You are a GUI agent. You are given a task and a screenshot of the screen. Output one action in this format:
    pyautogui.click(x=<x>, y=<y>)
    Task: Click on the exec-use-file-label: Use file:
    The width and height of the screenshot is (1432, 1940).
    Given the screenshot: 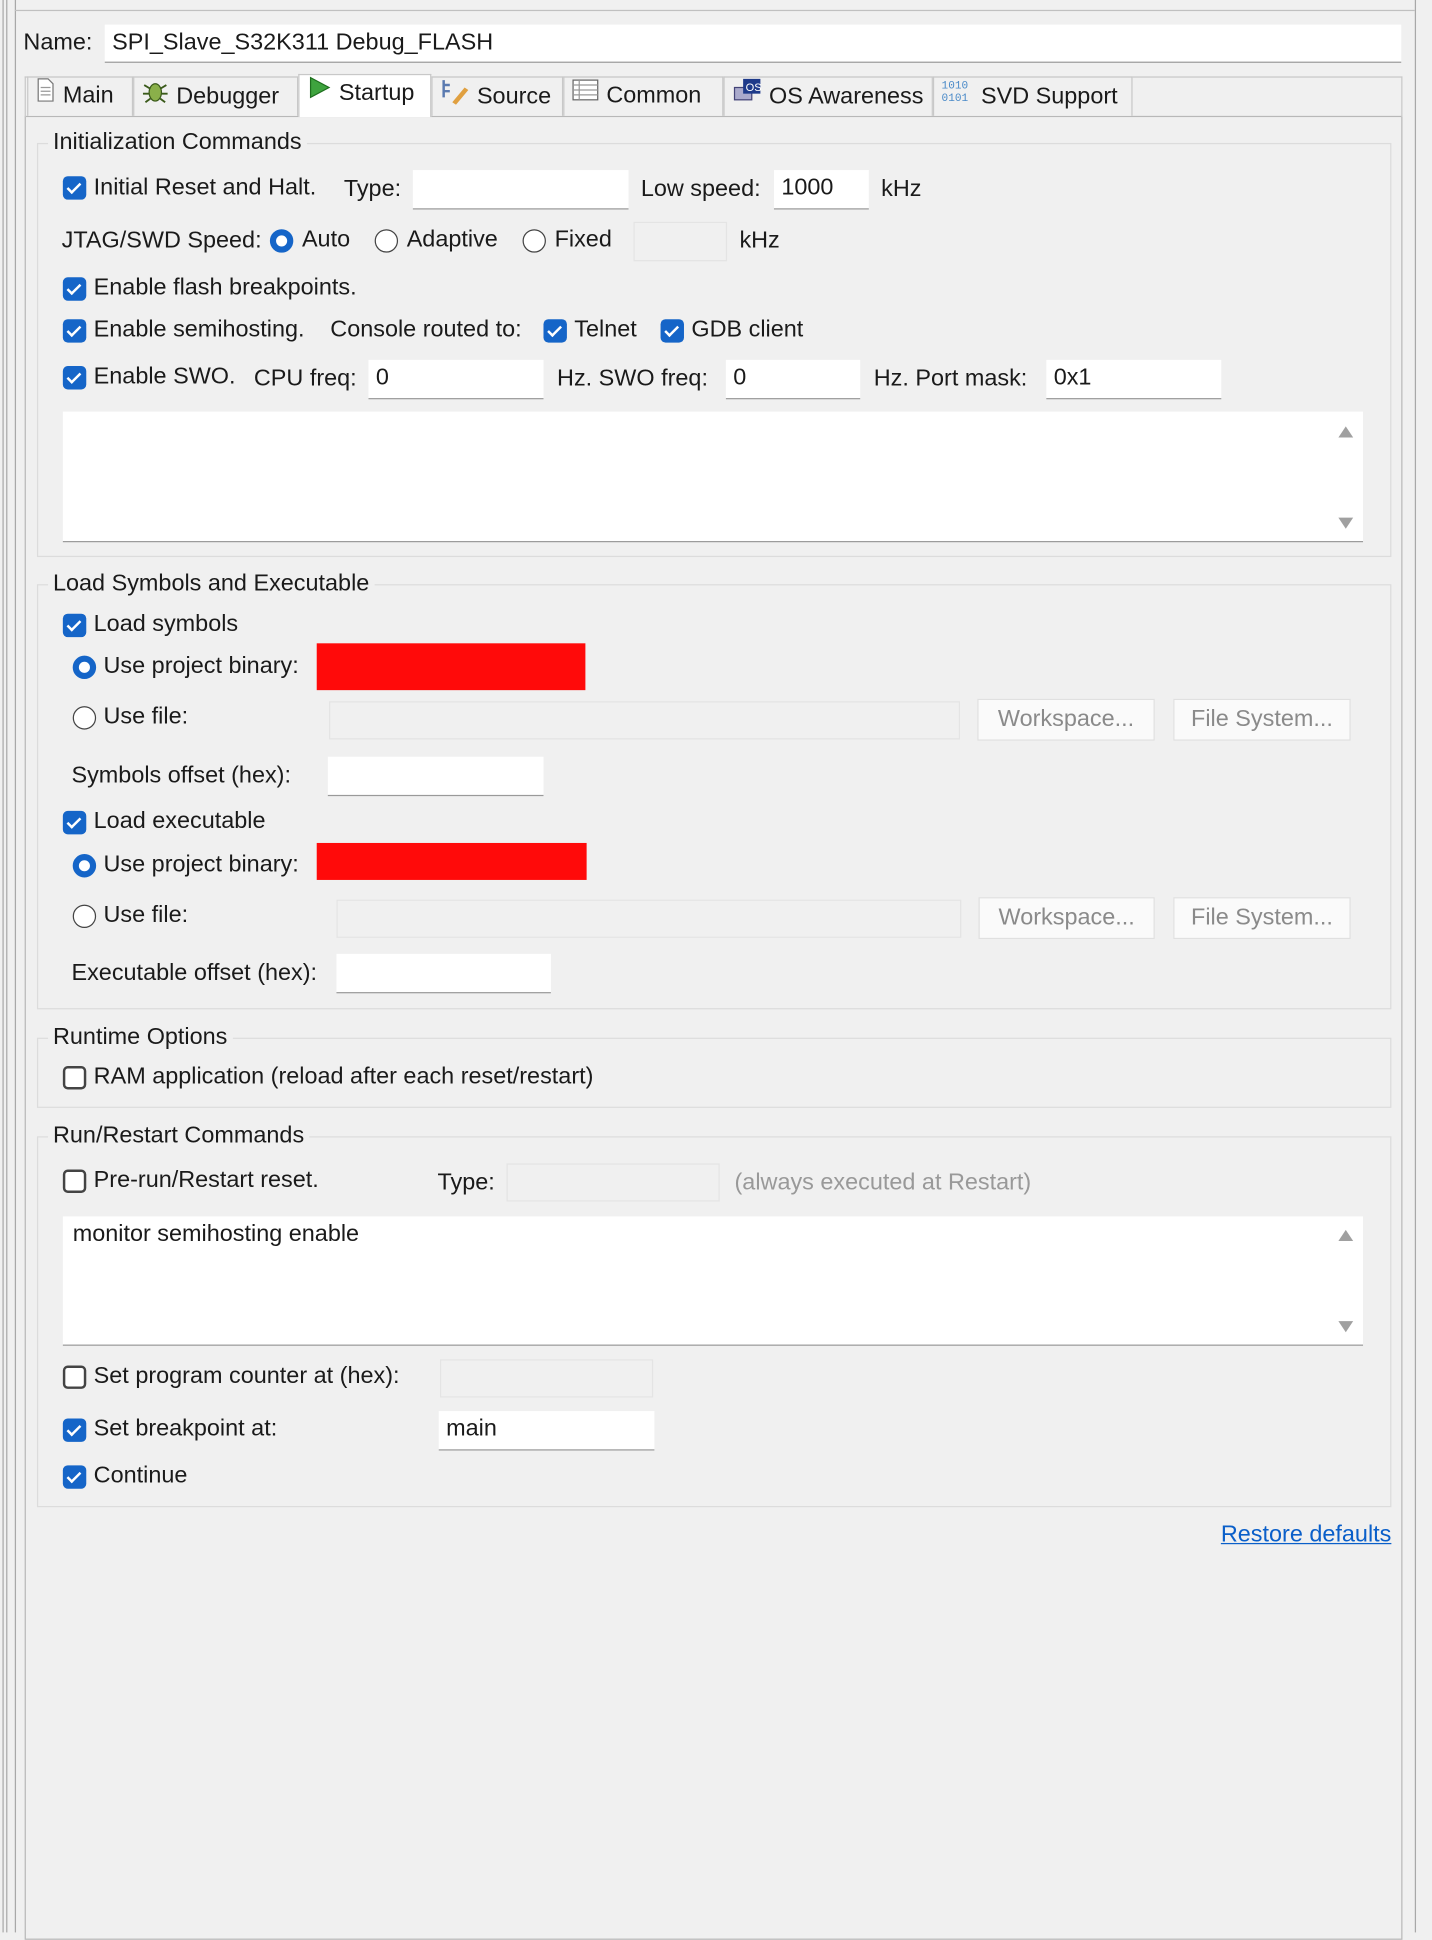 What is the action you would take?
    pyautogui.click(x=146, y=915)
    